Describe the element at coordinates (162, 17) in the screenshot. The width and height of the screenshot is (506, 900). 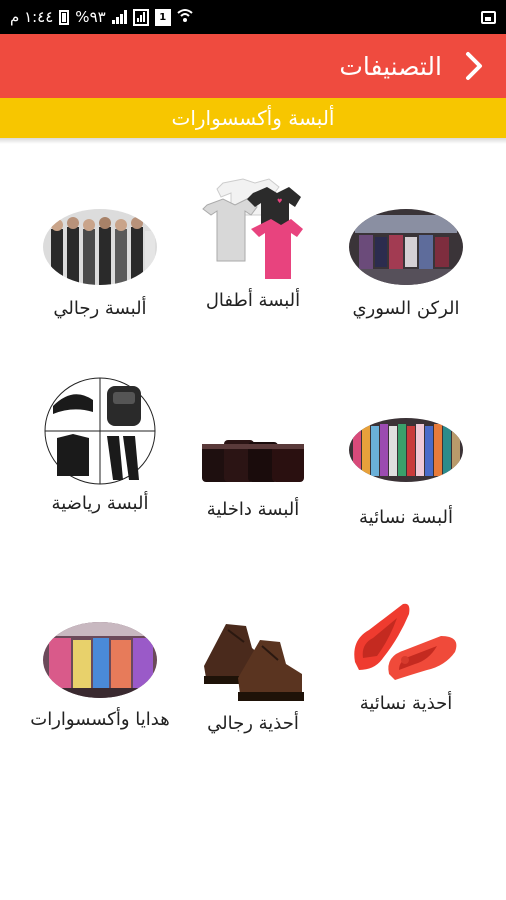
I see `sim-1-icon: 1` at that location.